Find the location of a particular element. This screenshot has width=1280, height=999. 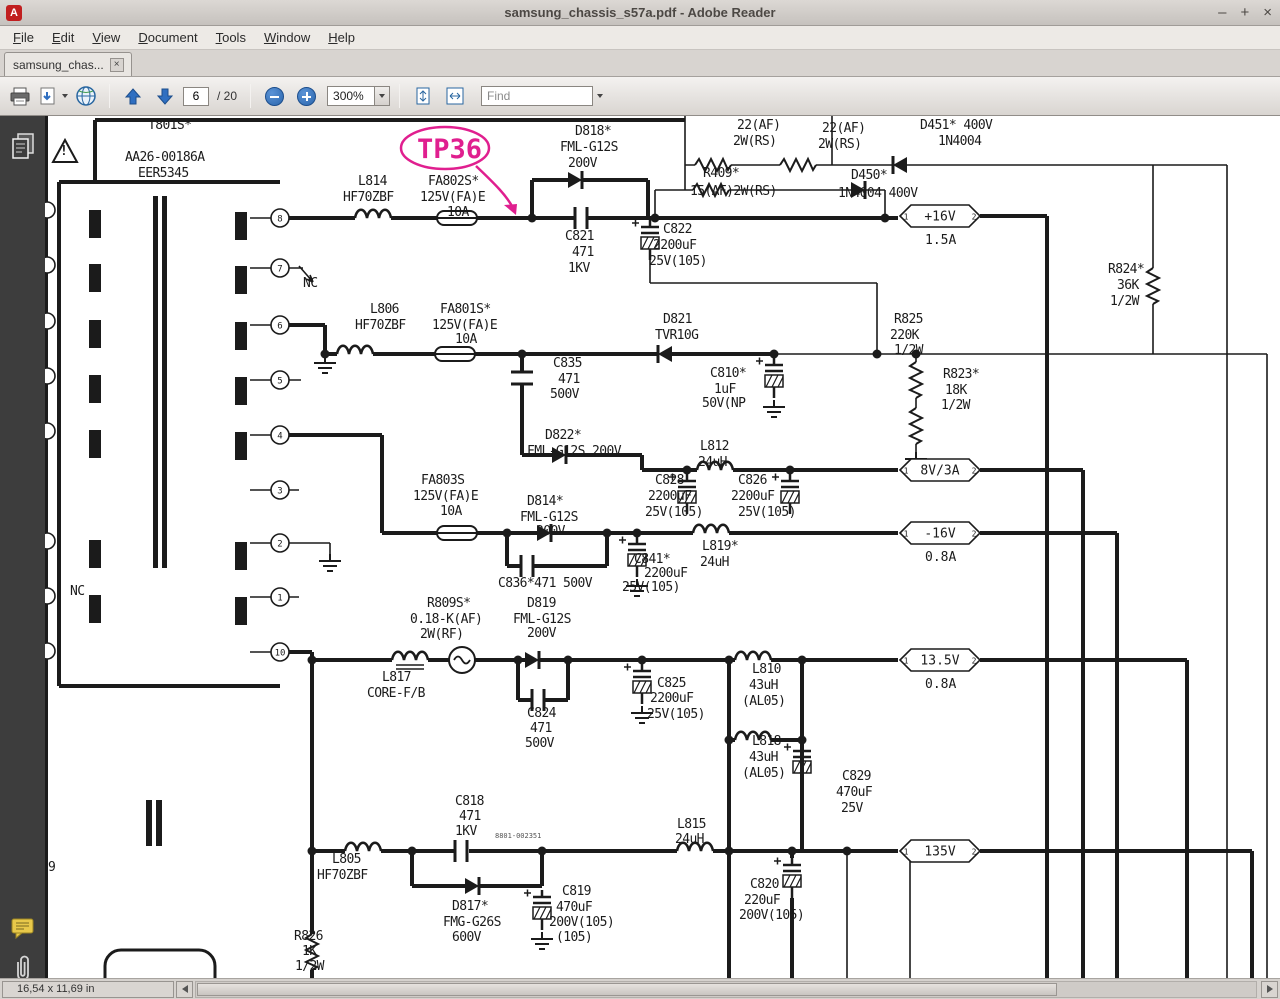

document-tab: samsung_chas... × is located at coordinates (68, 64).